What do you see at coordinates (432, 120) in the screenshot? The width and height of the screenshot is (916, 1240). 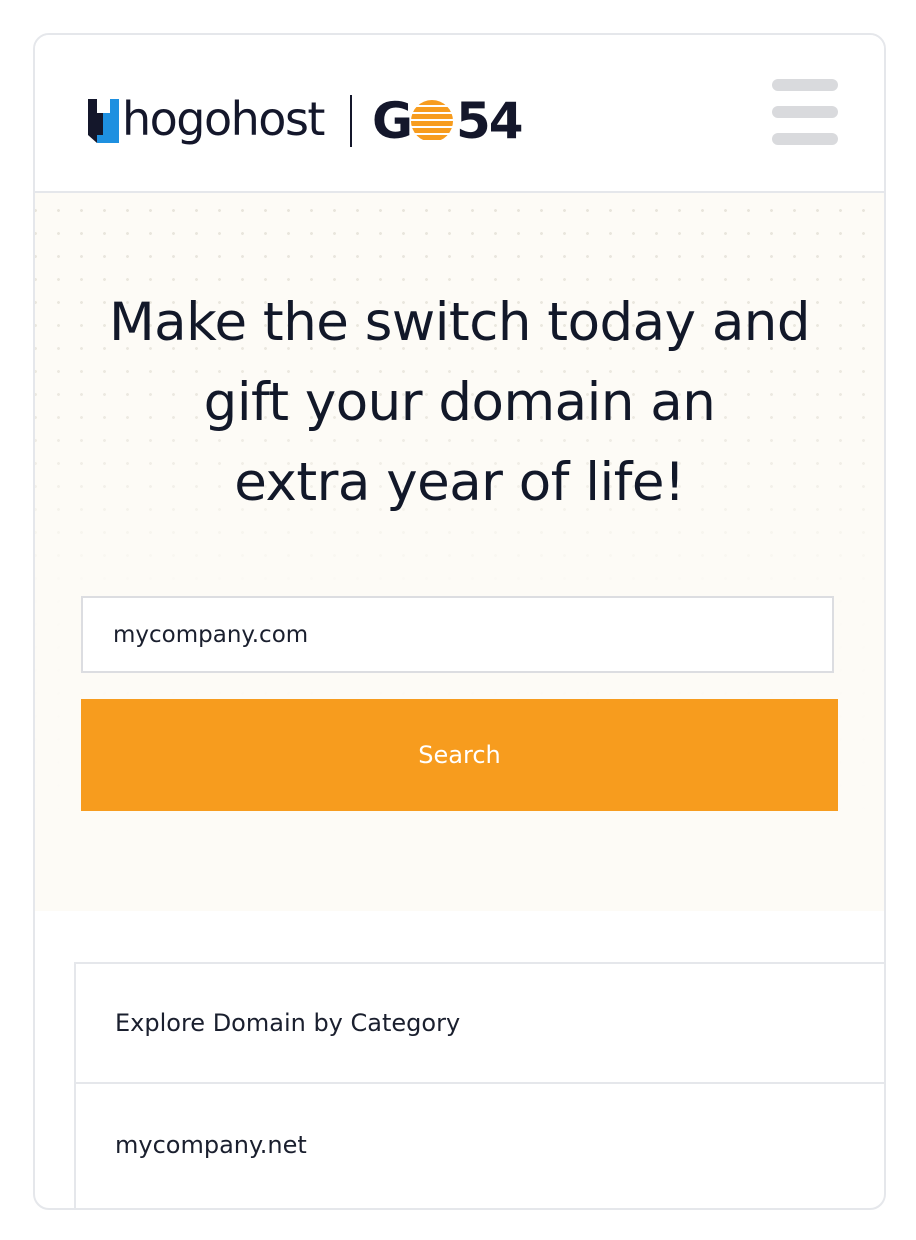 I see `go54-sun-icon` at bounding box center [432, 120].